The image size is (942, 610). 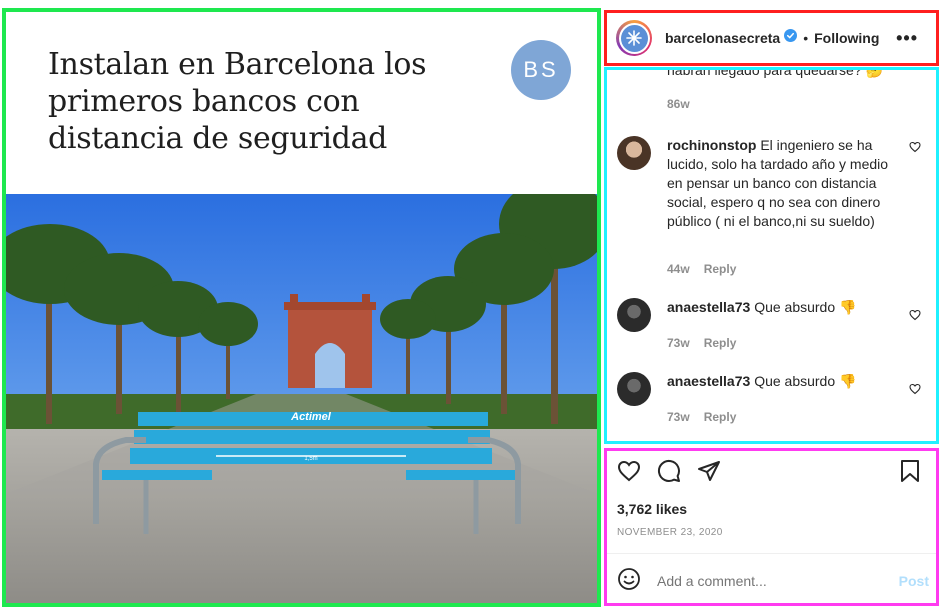 What do you see at coordinates (709, 473) in the screenshot?
I see `share-paper-plane-icon` at bounding box center [709, 473].